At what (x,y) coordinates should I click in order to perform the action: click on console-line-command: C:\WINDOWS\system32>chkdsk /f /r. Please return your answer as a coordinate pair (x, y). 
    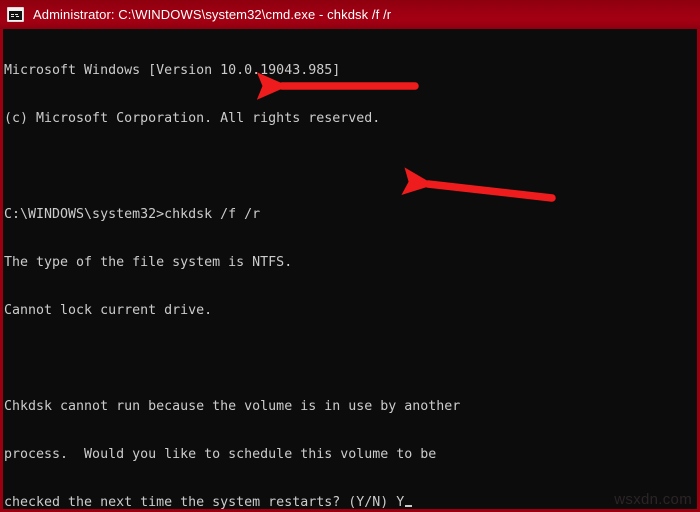
    Looking at the image, I should click on (132, 214).